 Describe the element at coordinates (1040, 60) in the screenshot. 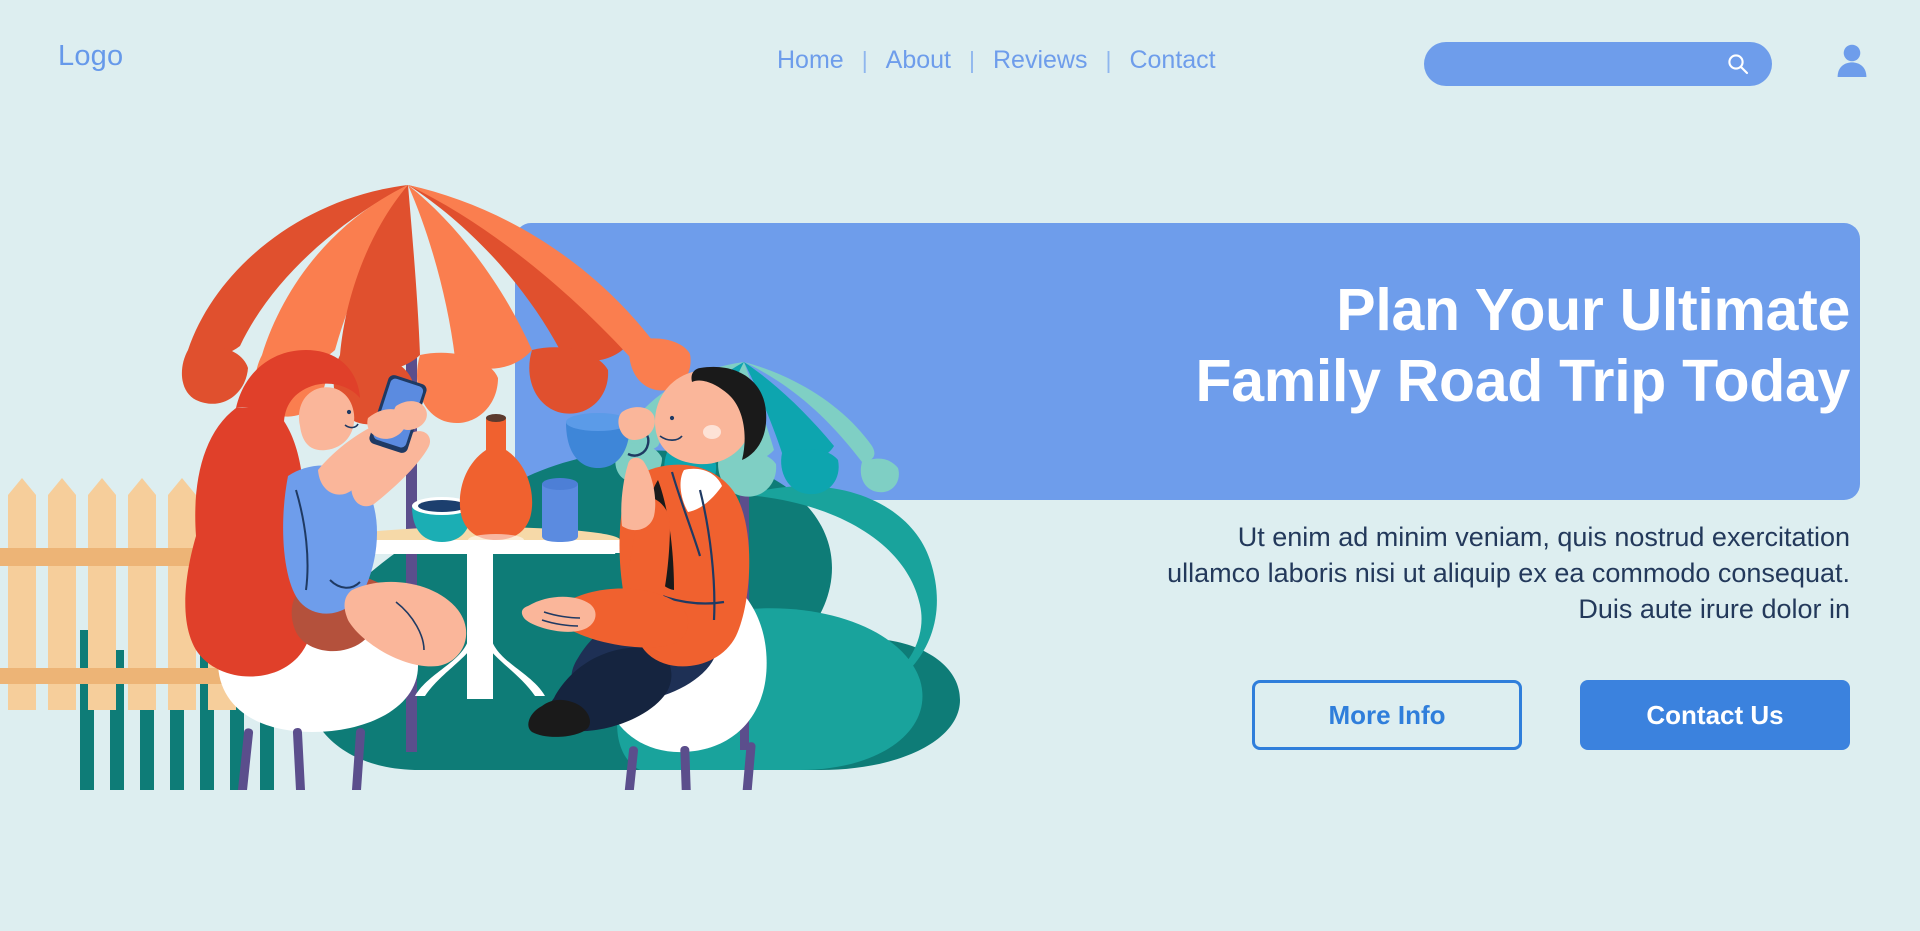

I see `nav-item-reviews: Reviews` at that location.